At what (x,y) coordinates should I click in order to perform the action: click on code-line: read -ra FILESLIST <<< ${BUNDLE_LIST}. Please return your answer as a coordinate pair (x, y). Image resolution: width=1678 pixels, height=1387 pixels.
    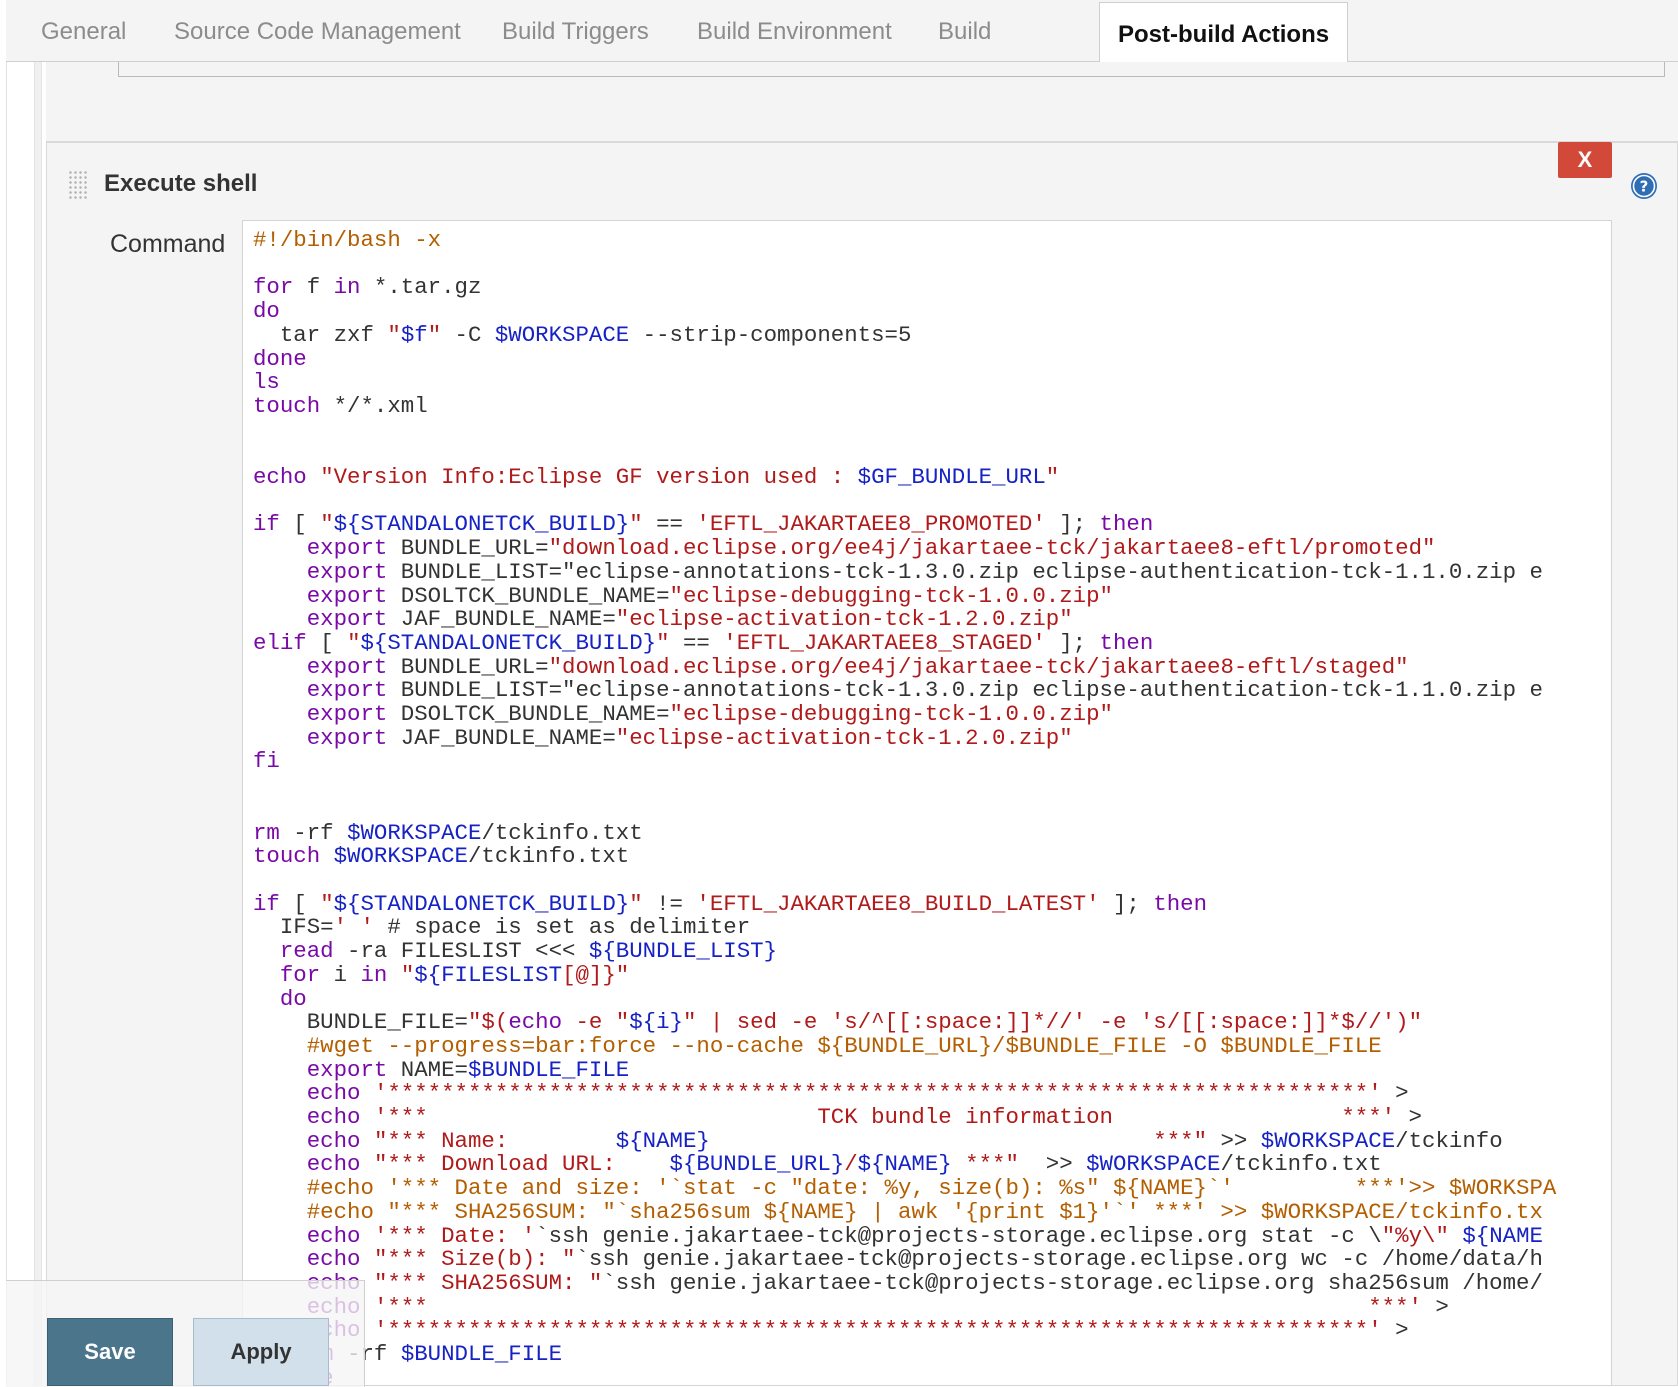
    Looking at the image, I should click on (528, 951).